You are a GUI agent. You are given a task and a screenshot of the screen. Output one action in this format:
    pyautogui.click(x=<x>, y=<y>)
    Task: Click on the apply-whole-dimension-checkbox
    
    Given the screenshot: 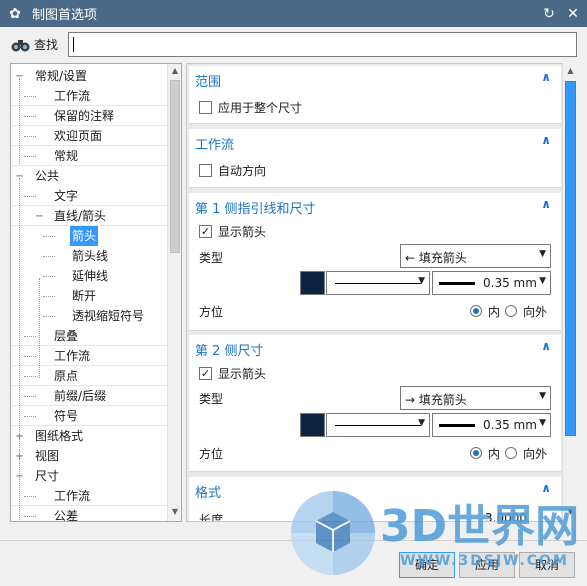 What is the action you would take?
    pyautogui.click(x=205, y=107)
    